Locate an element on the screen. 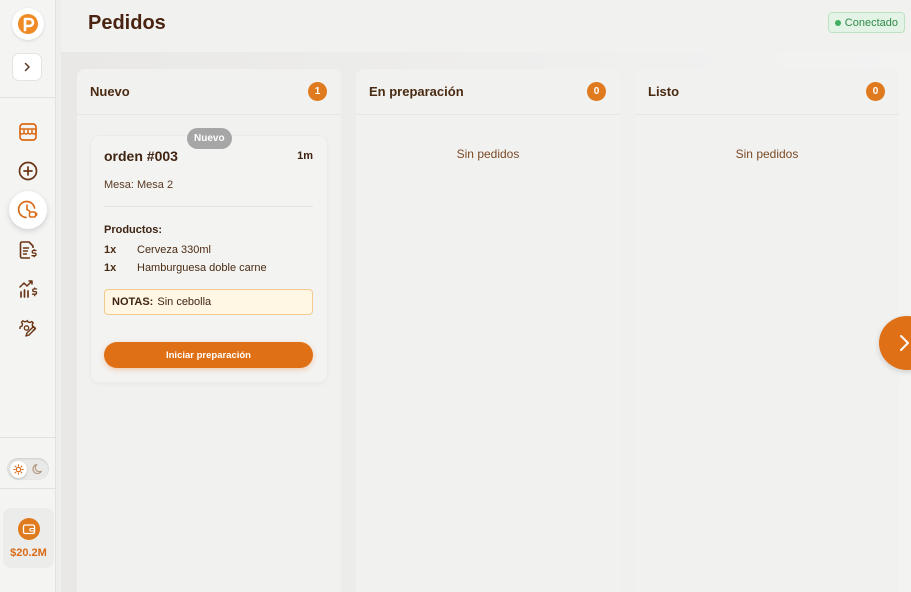 Image resolution: width=911 pixels, height=592 pixels. start-preparation-button: Iniciar preparación is located at coordinates (208, 355).